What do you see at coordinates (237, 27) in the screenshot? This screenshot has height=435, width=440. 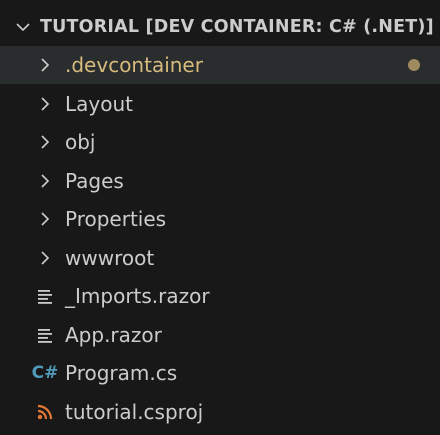 I see `root-folder-title: TUTORIAL [DEV CONTAINER: C# (.NET)]` at bounding box center [237, 27].